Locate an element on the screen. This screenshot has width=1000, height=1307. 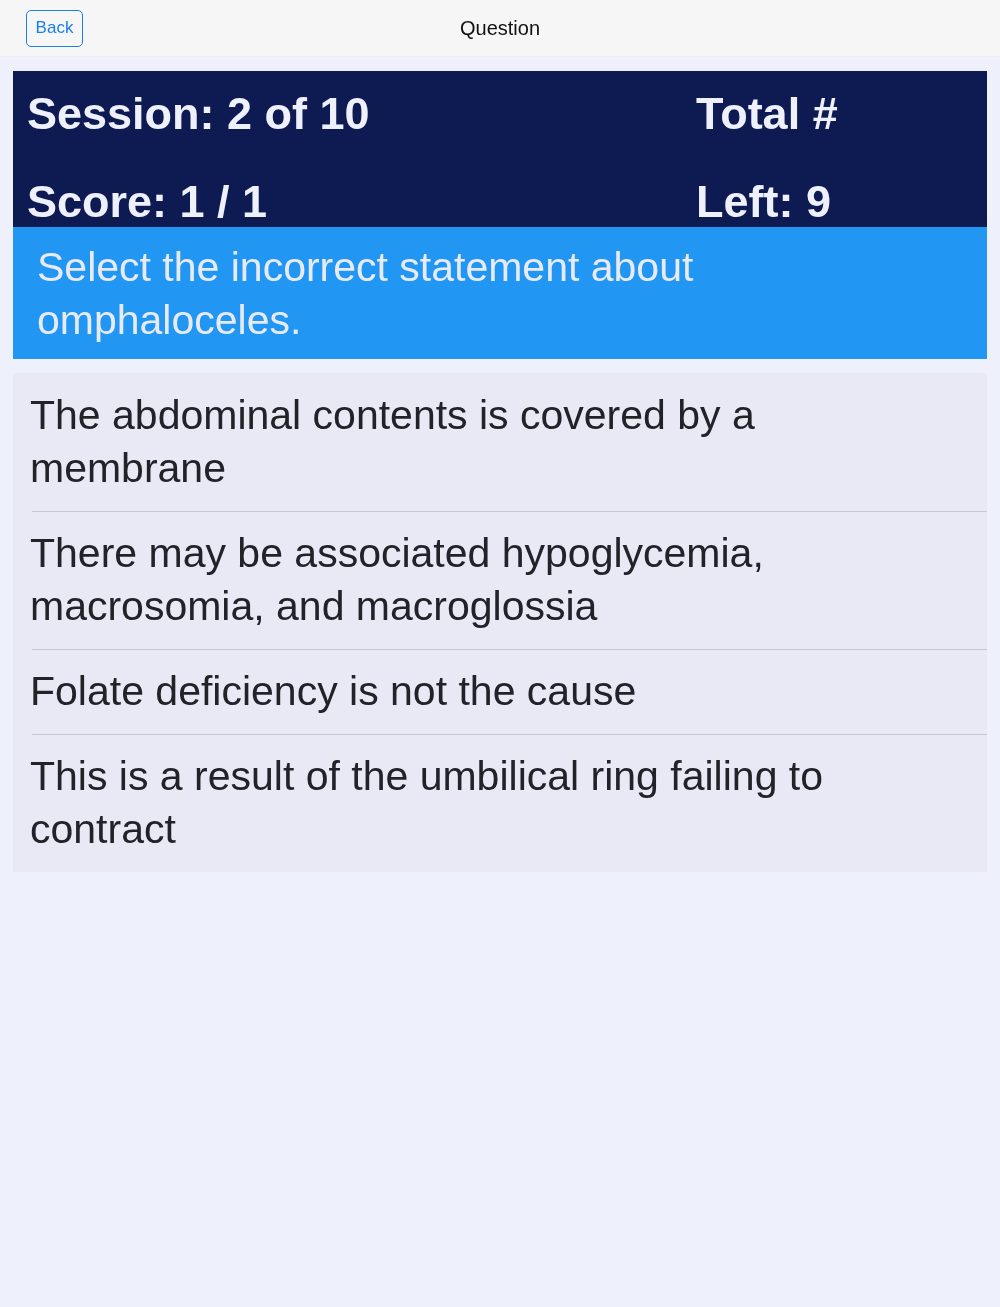
answer-option: There may be associated hypoglycemia, macrosomia, and macroglossia is located at coordinates (500, 580).